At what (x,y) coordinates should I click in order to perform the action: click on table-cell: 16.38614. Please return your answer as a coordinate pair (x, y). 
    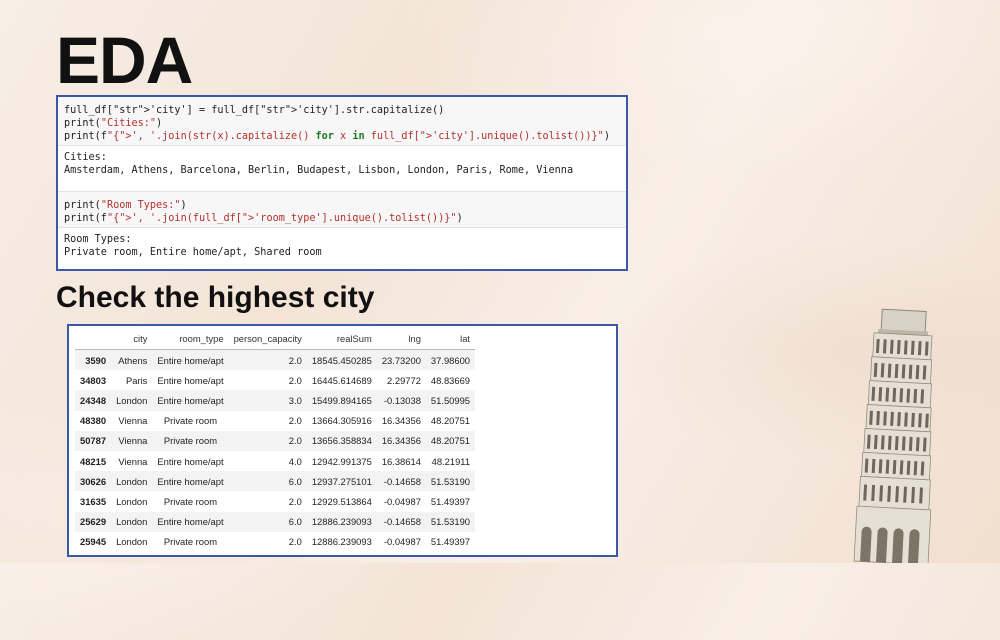
    Looking at the image, I should click on (401, 461).